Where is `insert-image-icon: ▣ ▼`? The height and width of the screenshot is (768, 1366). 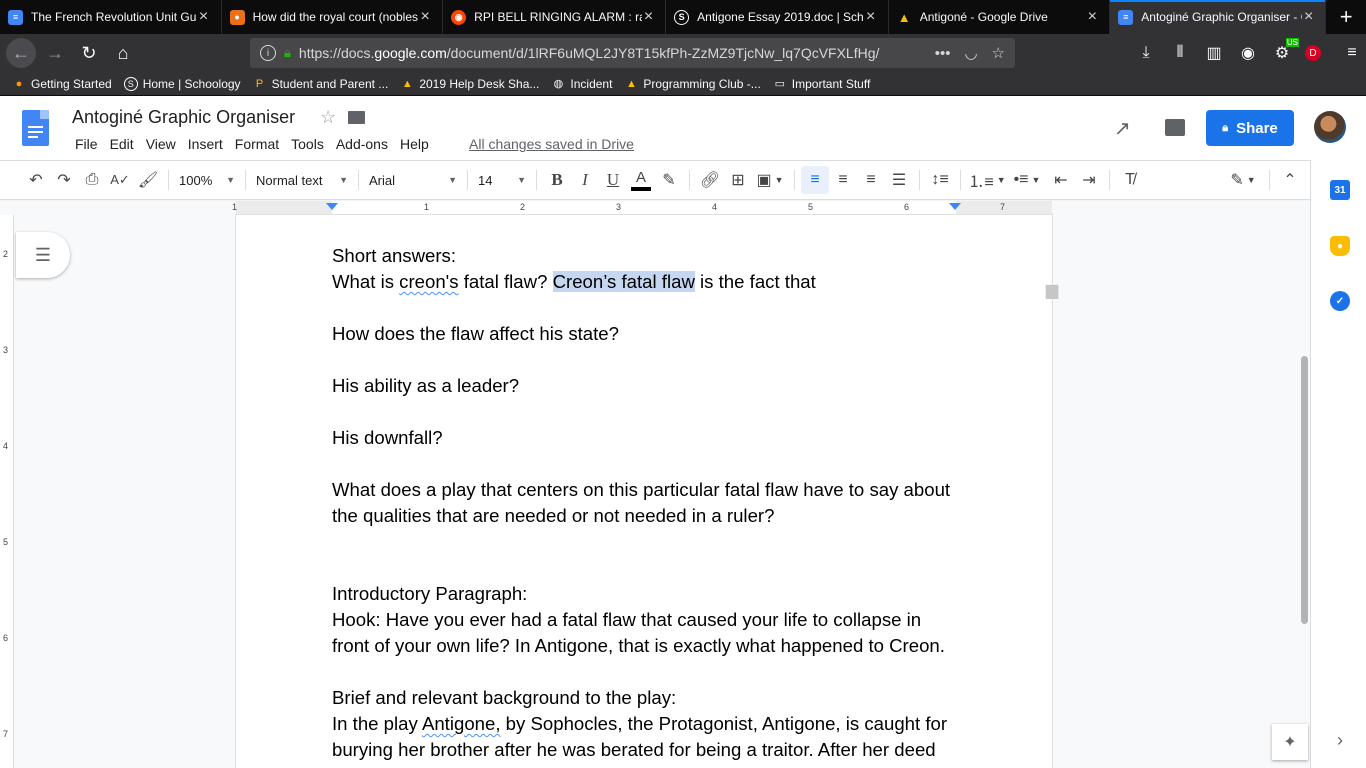 insert-image-icon: ▣ ▼ is located at coordinates (770, 180).